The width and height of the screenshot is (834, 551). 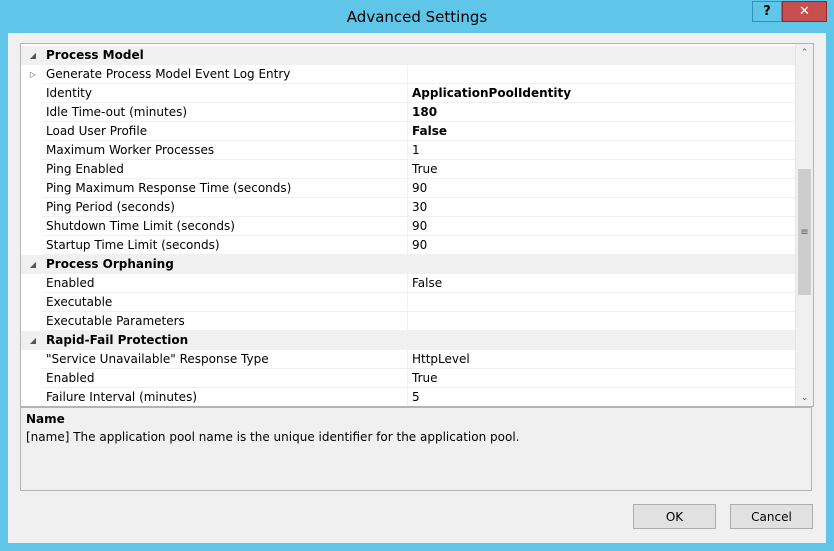 I want to click on property-value: 30, so click(x=601, y=207).